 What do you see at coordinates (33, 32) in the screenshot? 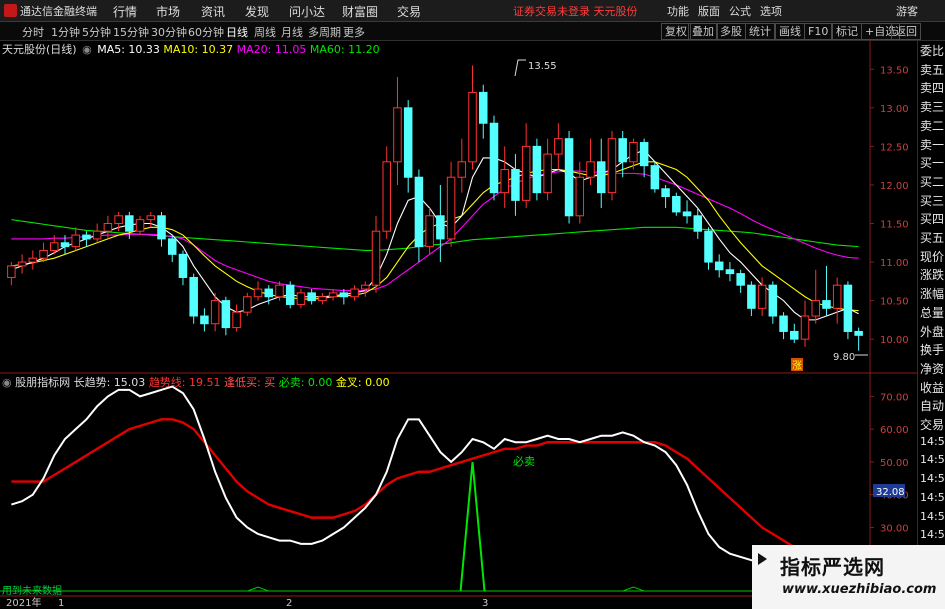
I see `period-fenshi: 分时` at bounding box center [33, 32].